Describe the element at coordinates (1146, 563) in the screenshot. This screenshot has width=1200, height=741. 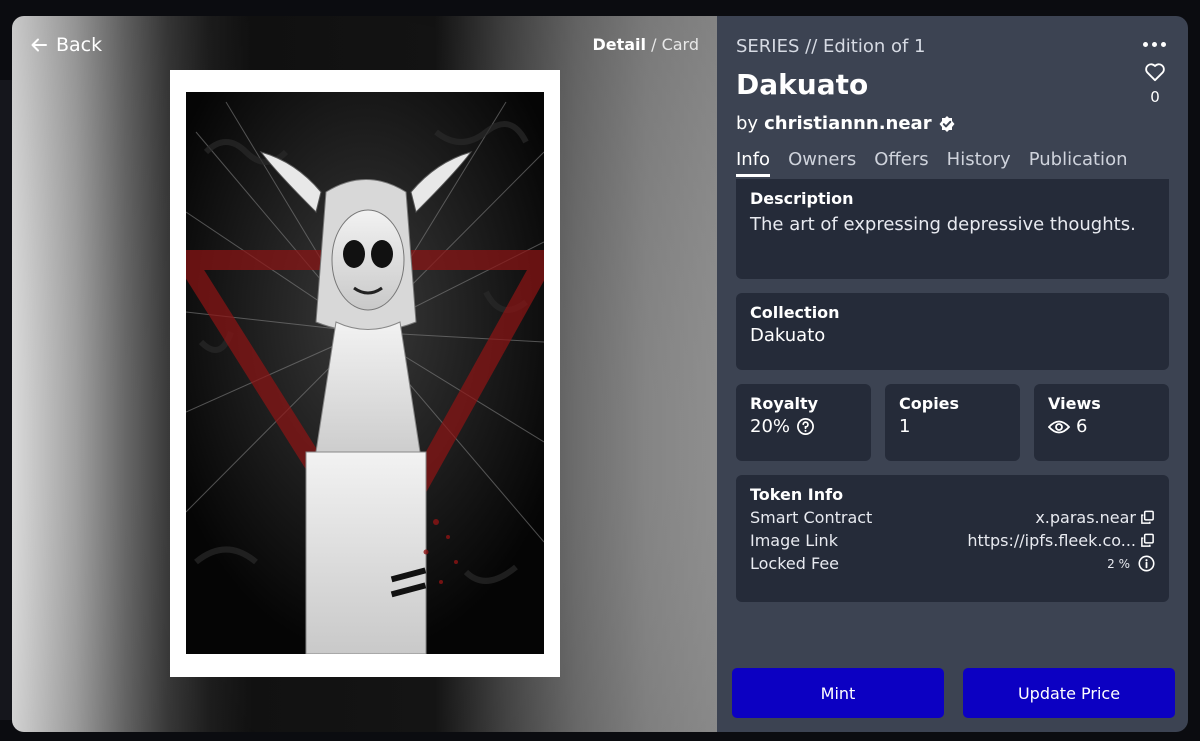
I see `info-circle-icon` at that location.